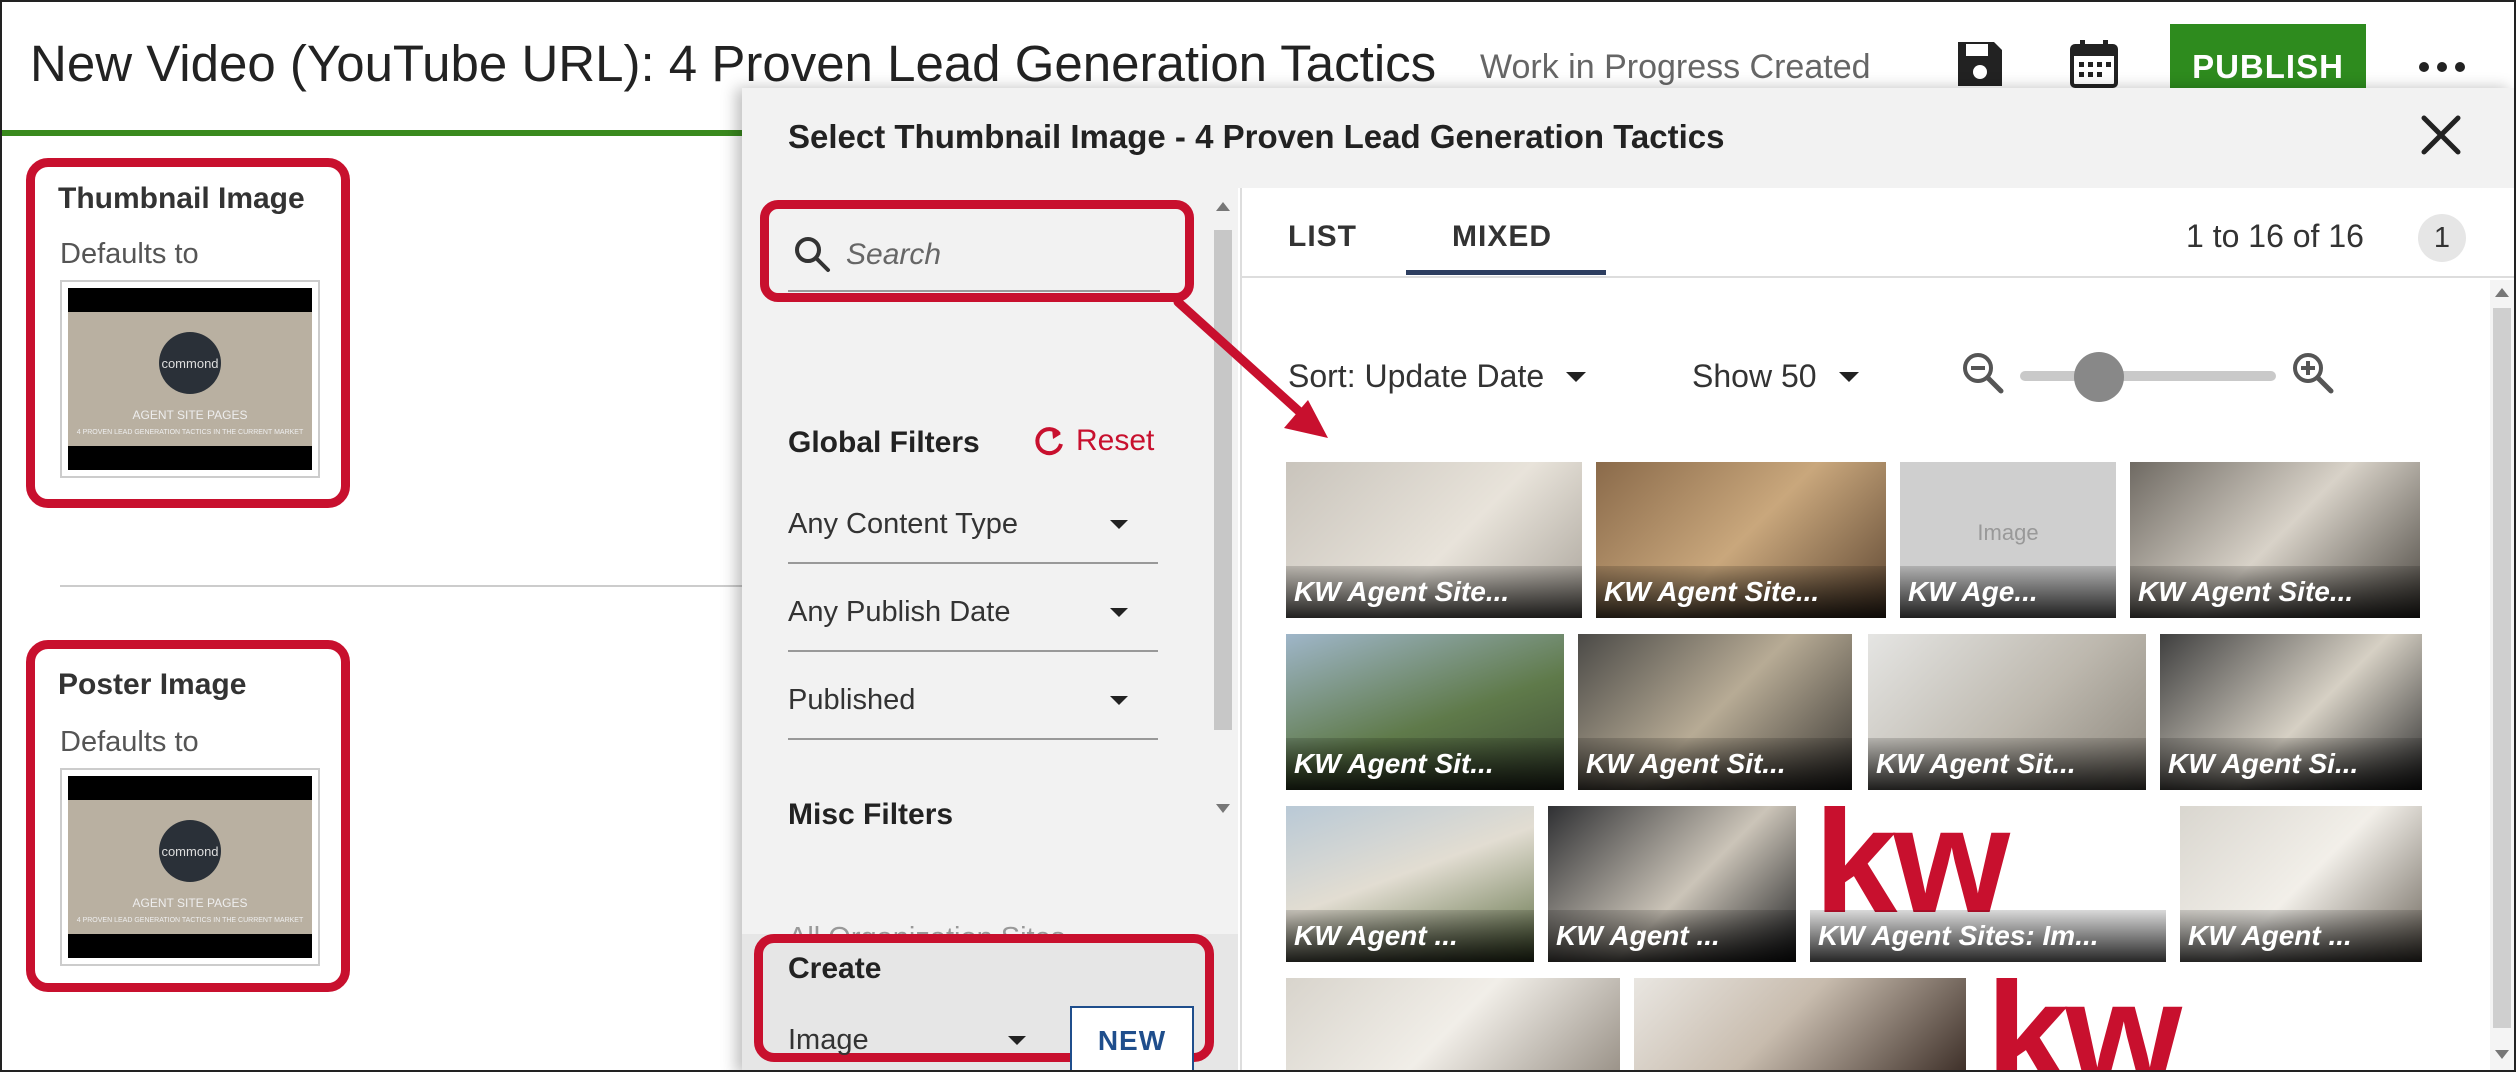  Describe the element at coordinates (1754, 376) in the screenshot. I see `page-size-label: Show 50` at that location.